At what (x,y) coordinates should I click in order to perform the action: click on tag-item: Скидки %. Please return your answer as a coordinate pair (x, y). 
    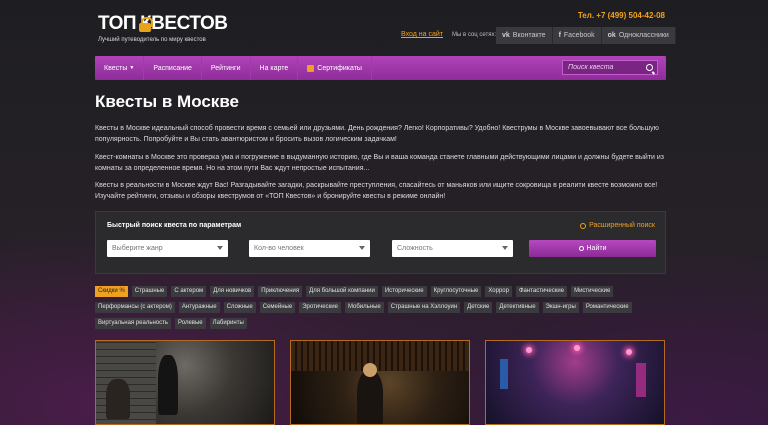
    Looking at the image, I should click on (111, 291).